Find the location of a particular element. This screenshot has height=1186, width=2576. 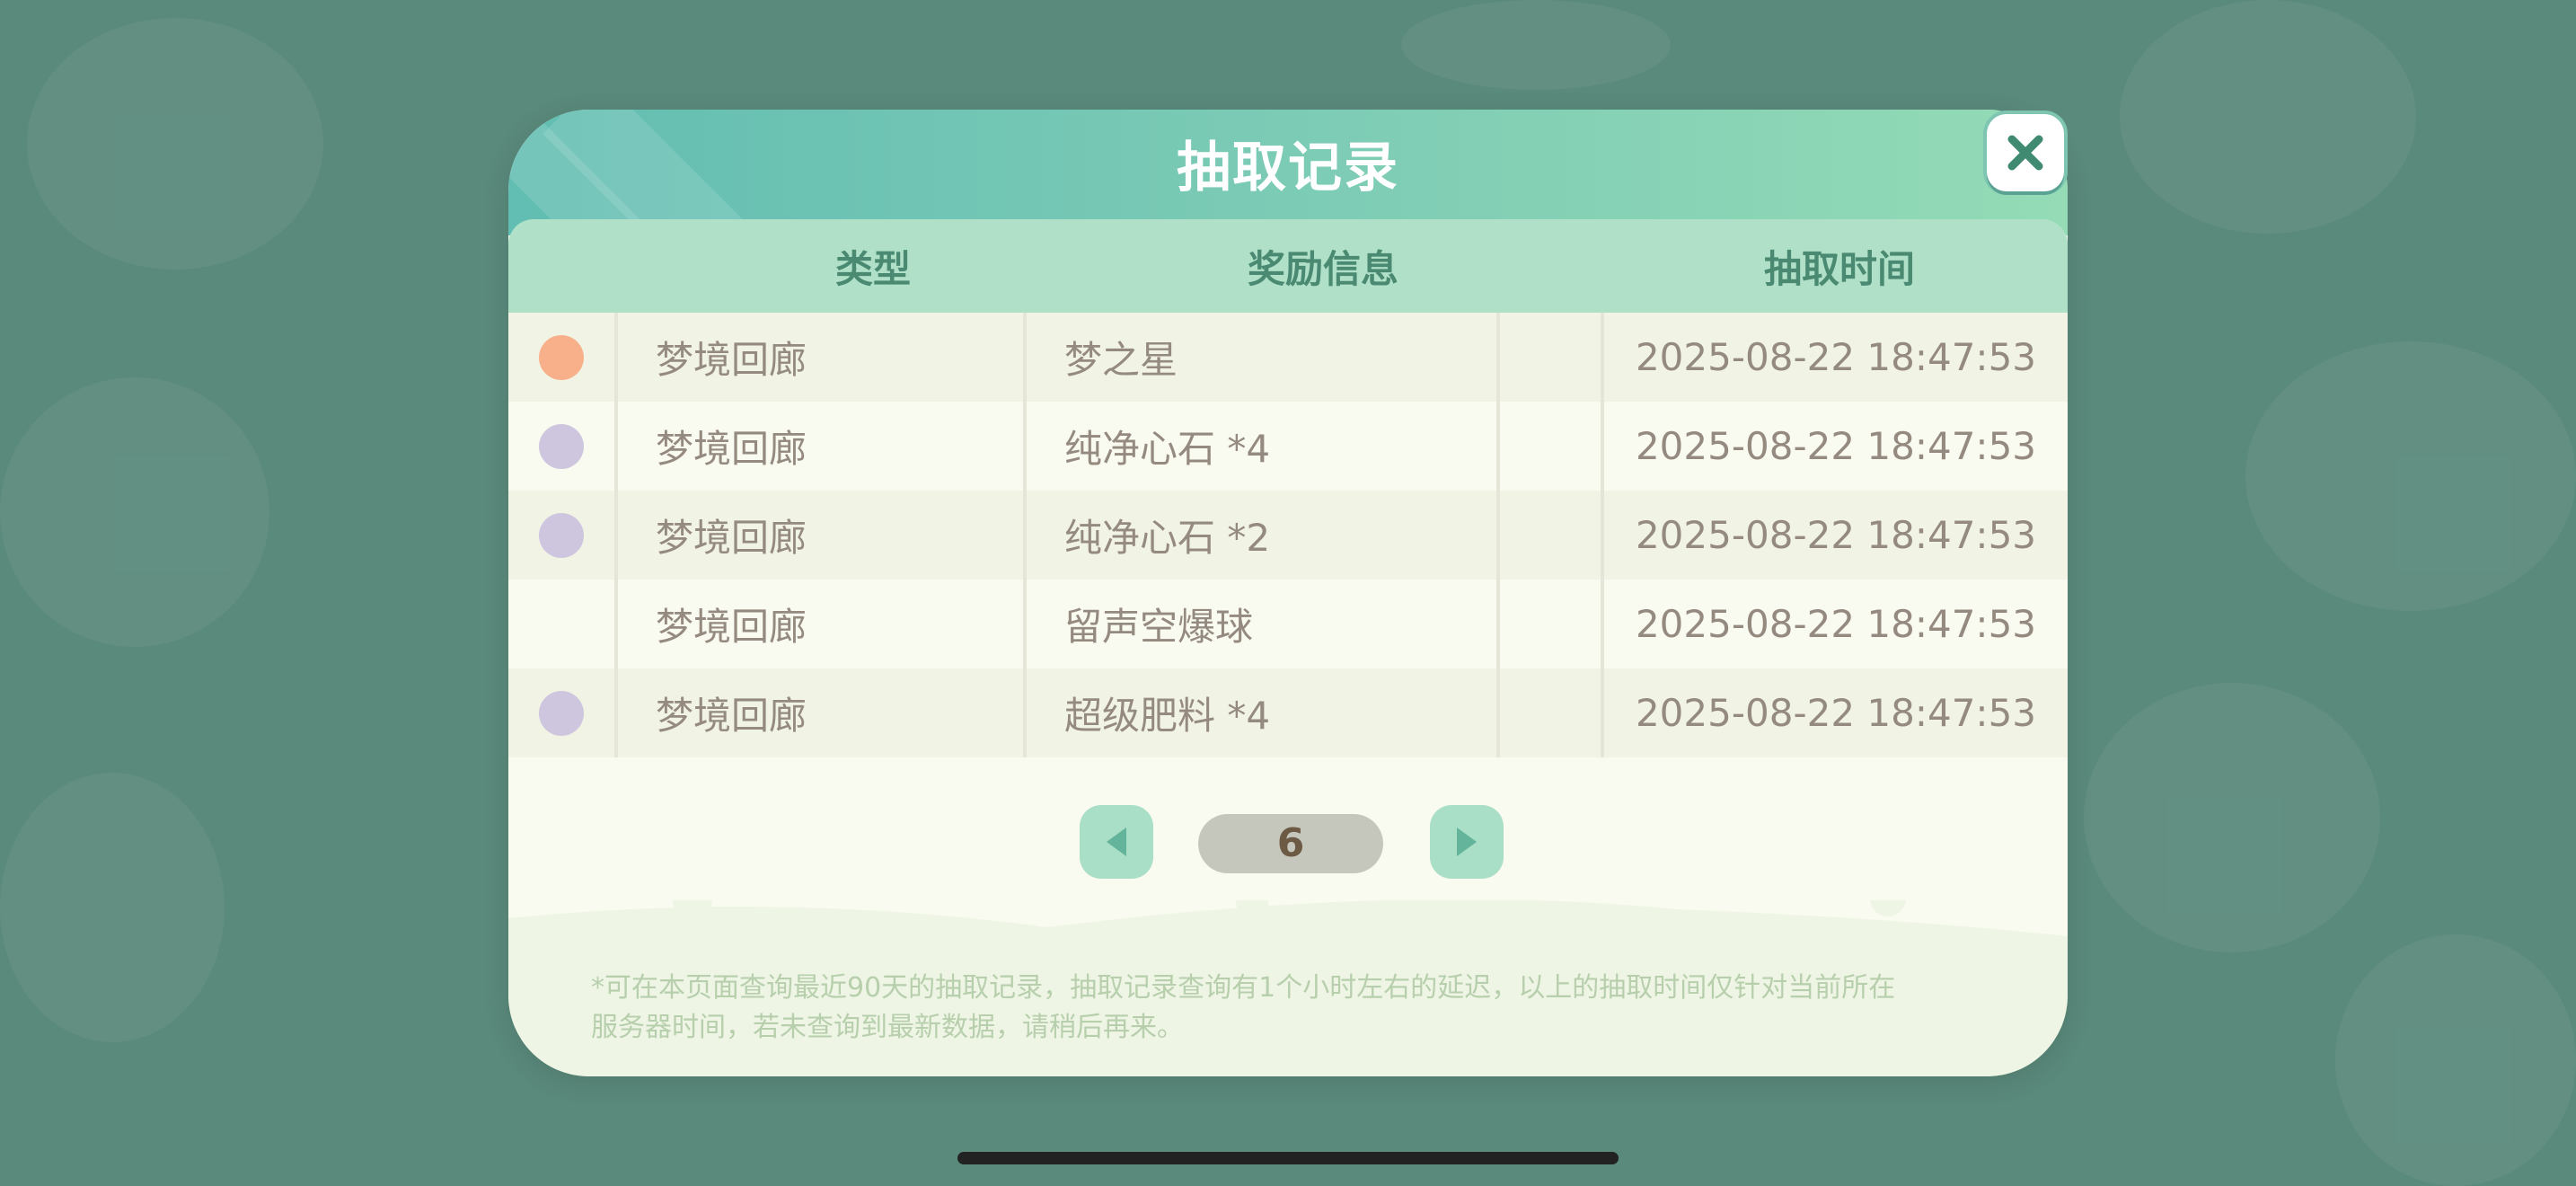

table-header: 类型 奖励信息 抽取时间 is located at coordinates (1288, 266).